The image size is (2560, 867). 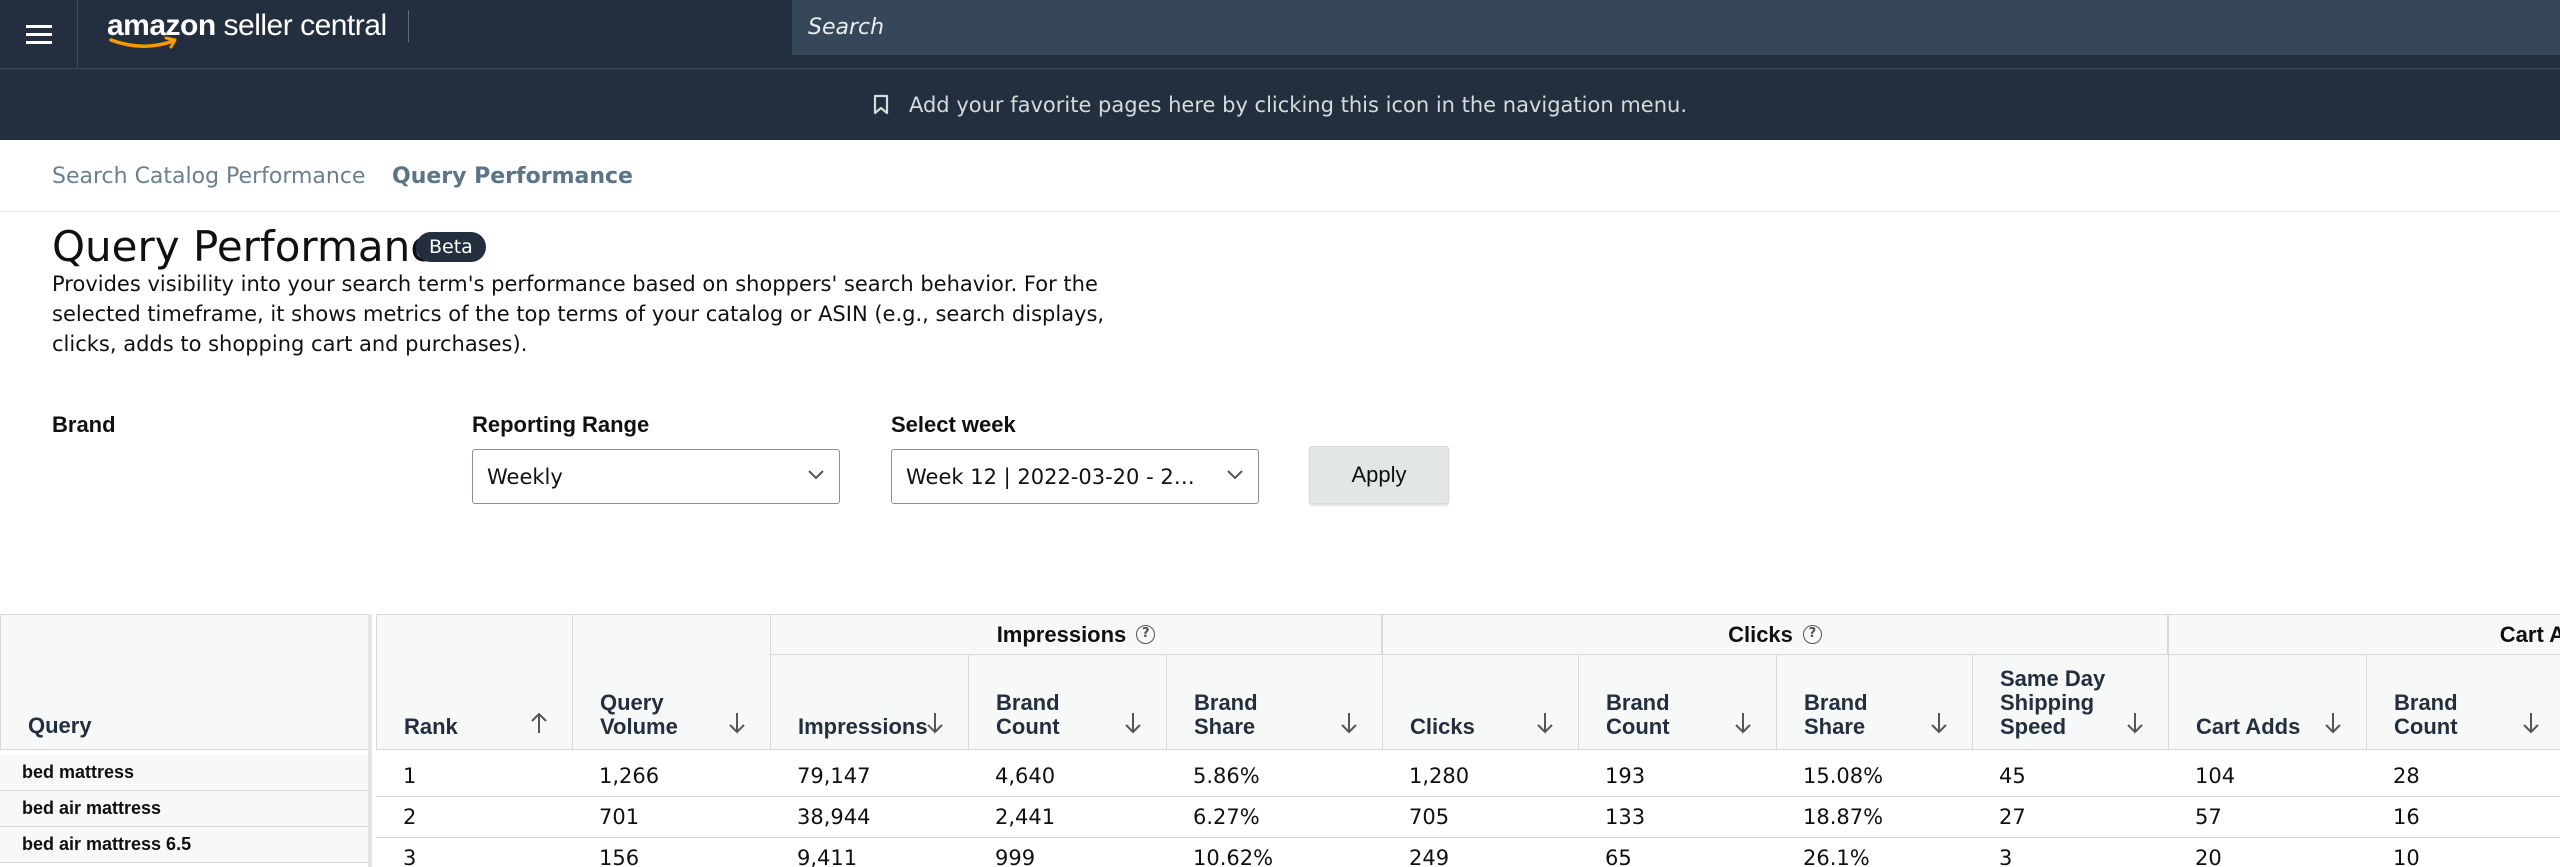 I want to click on select-week-select: Week 12 | 2022-03-20 - 2022-03-26, so click(x=1075, y=476).